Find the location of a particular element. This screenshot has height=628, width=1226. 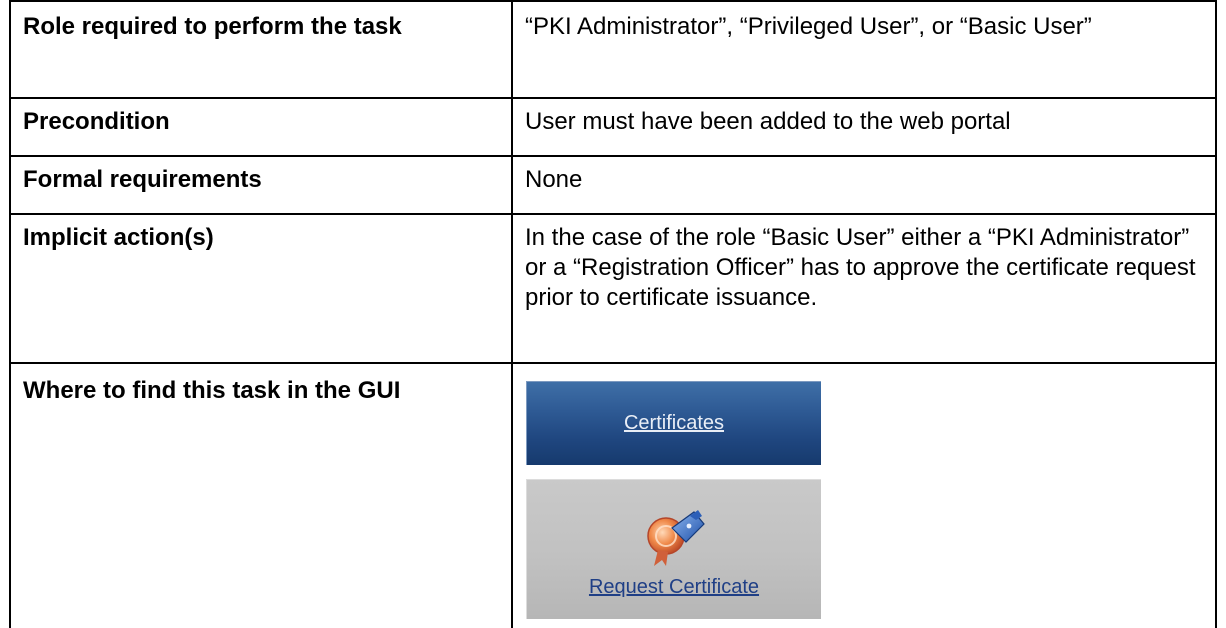

table-row-formal-requirements: Formal requirements None is located at coordinates (613, 185).